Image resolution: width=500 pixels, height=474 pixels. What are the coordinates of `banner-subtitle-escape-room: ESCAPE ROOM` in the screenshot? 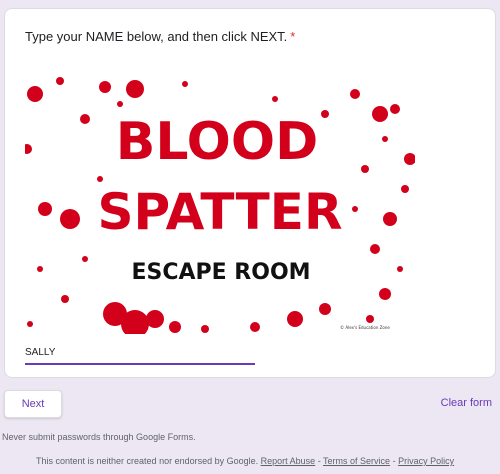 It's located at (220, 272).